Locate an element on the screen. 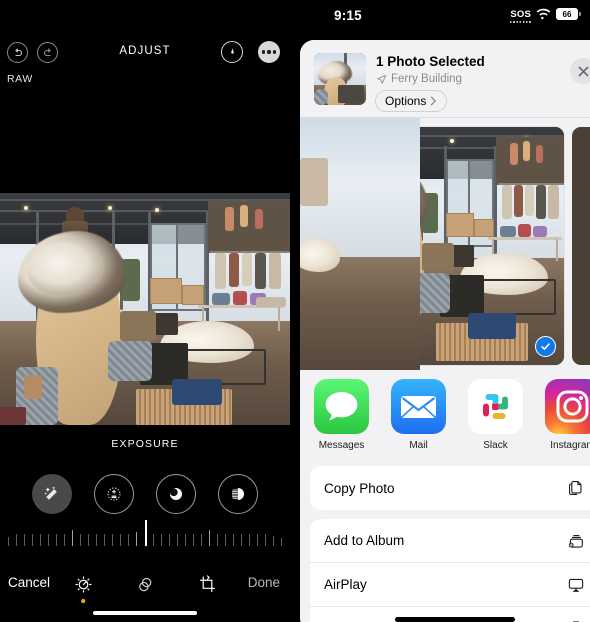  action-group-copy: Copy Photo is located at coordinates (450, 488).